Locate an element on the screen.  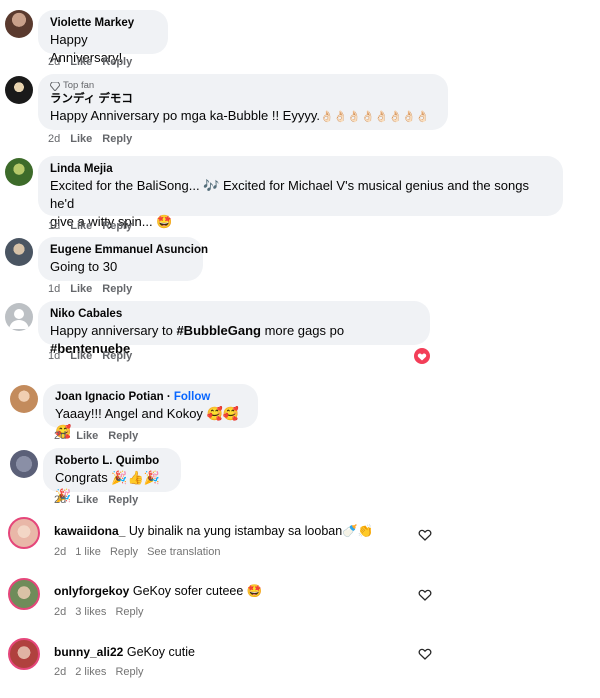
comment-actions: 2d 3 likes Reply is located at coordinates (103, 612).